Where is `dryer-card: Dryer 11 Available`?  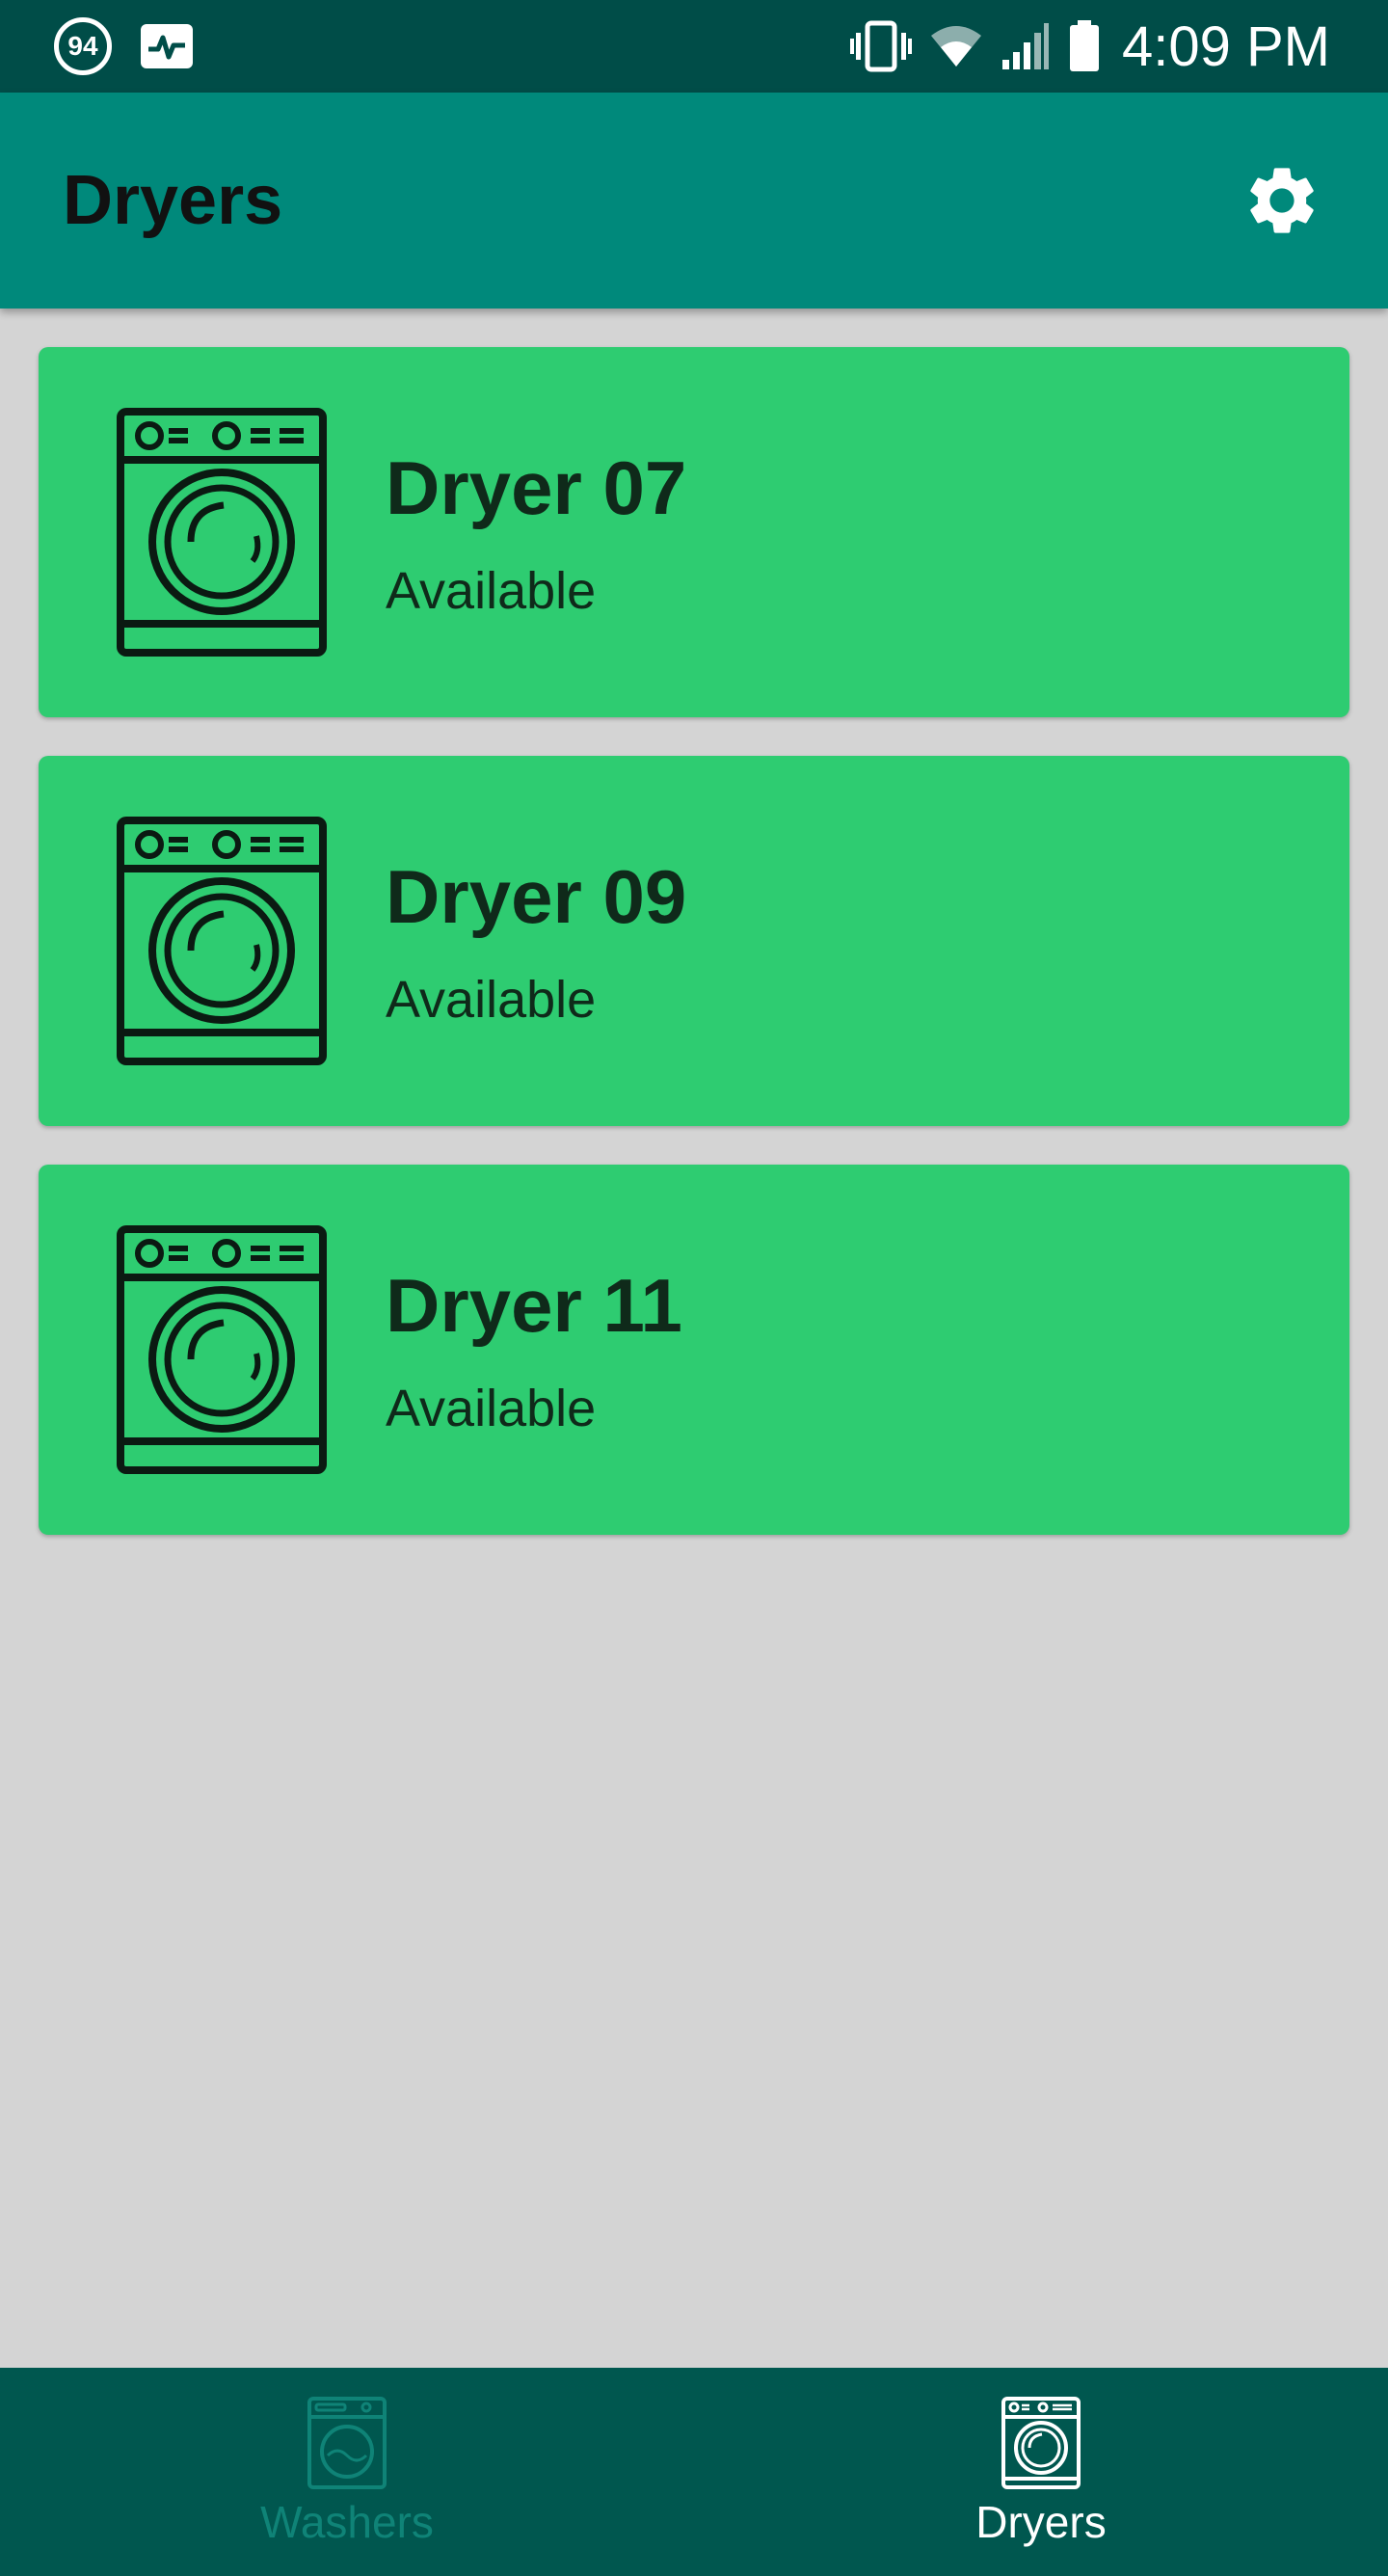 dryer-card: Dryer 11 Available is located at coordinates (694, 1350).